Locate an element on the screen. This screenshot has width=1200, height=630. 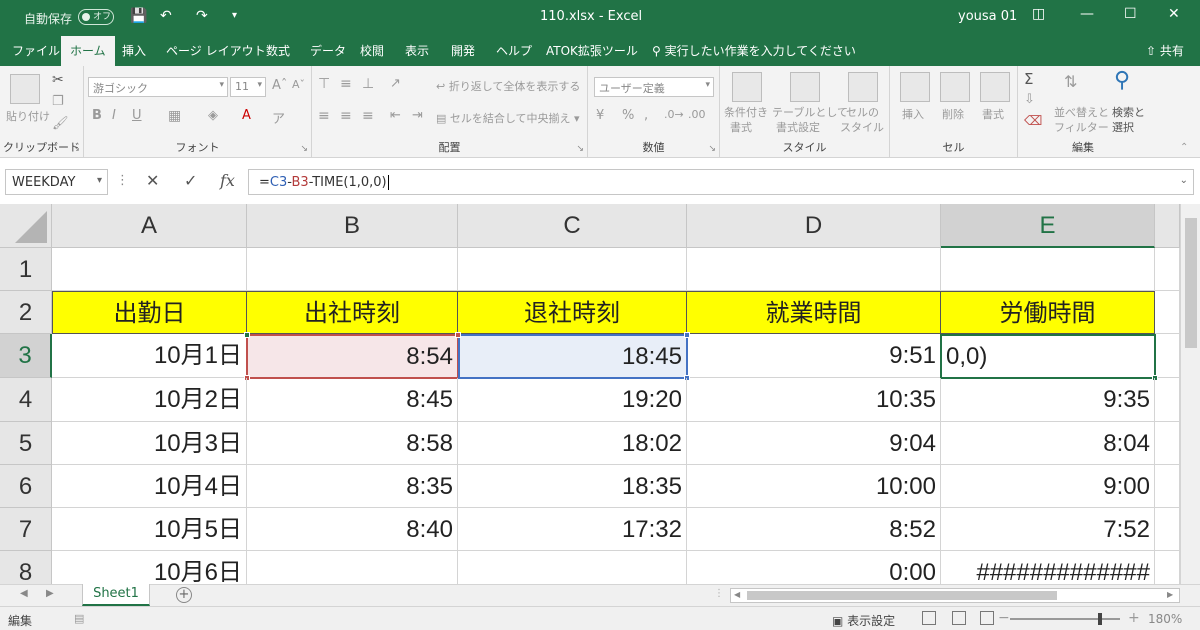
conditional-formatting-label2: 書式 is located at coordinates (741, 127).